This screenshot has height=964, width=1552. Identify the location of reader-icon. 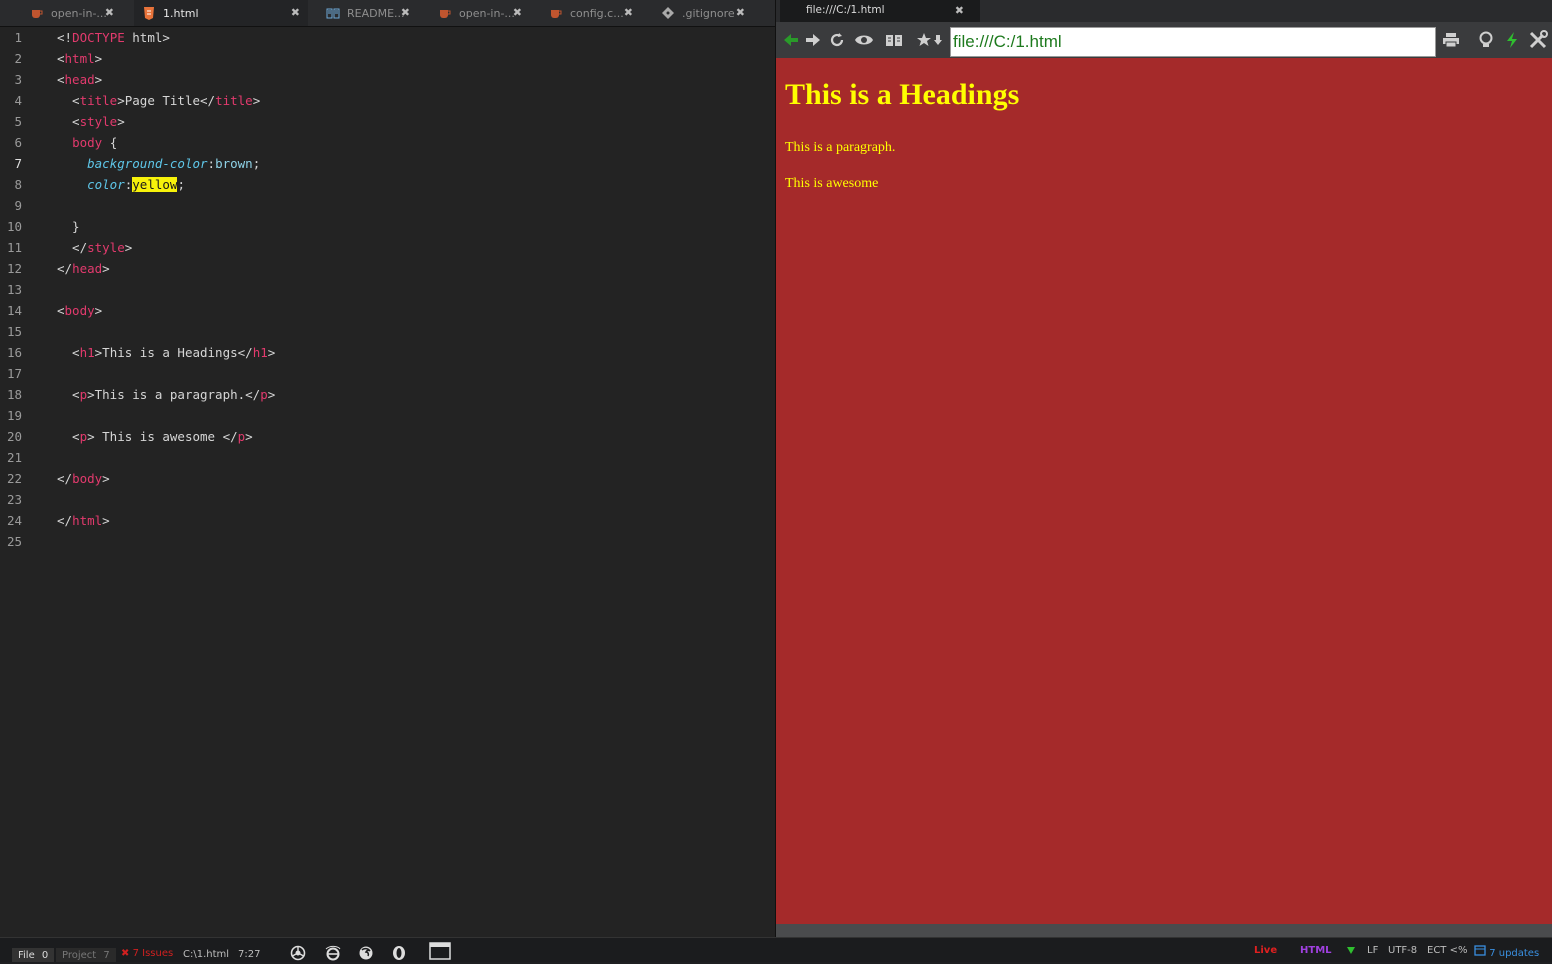
(894, 40).